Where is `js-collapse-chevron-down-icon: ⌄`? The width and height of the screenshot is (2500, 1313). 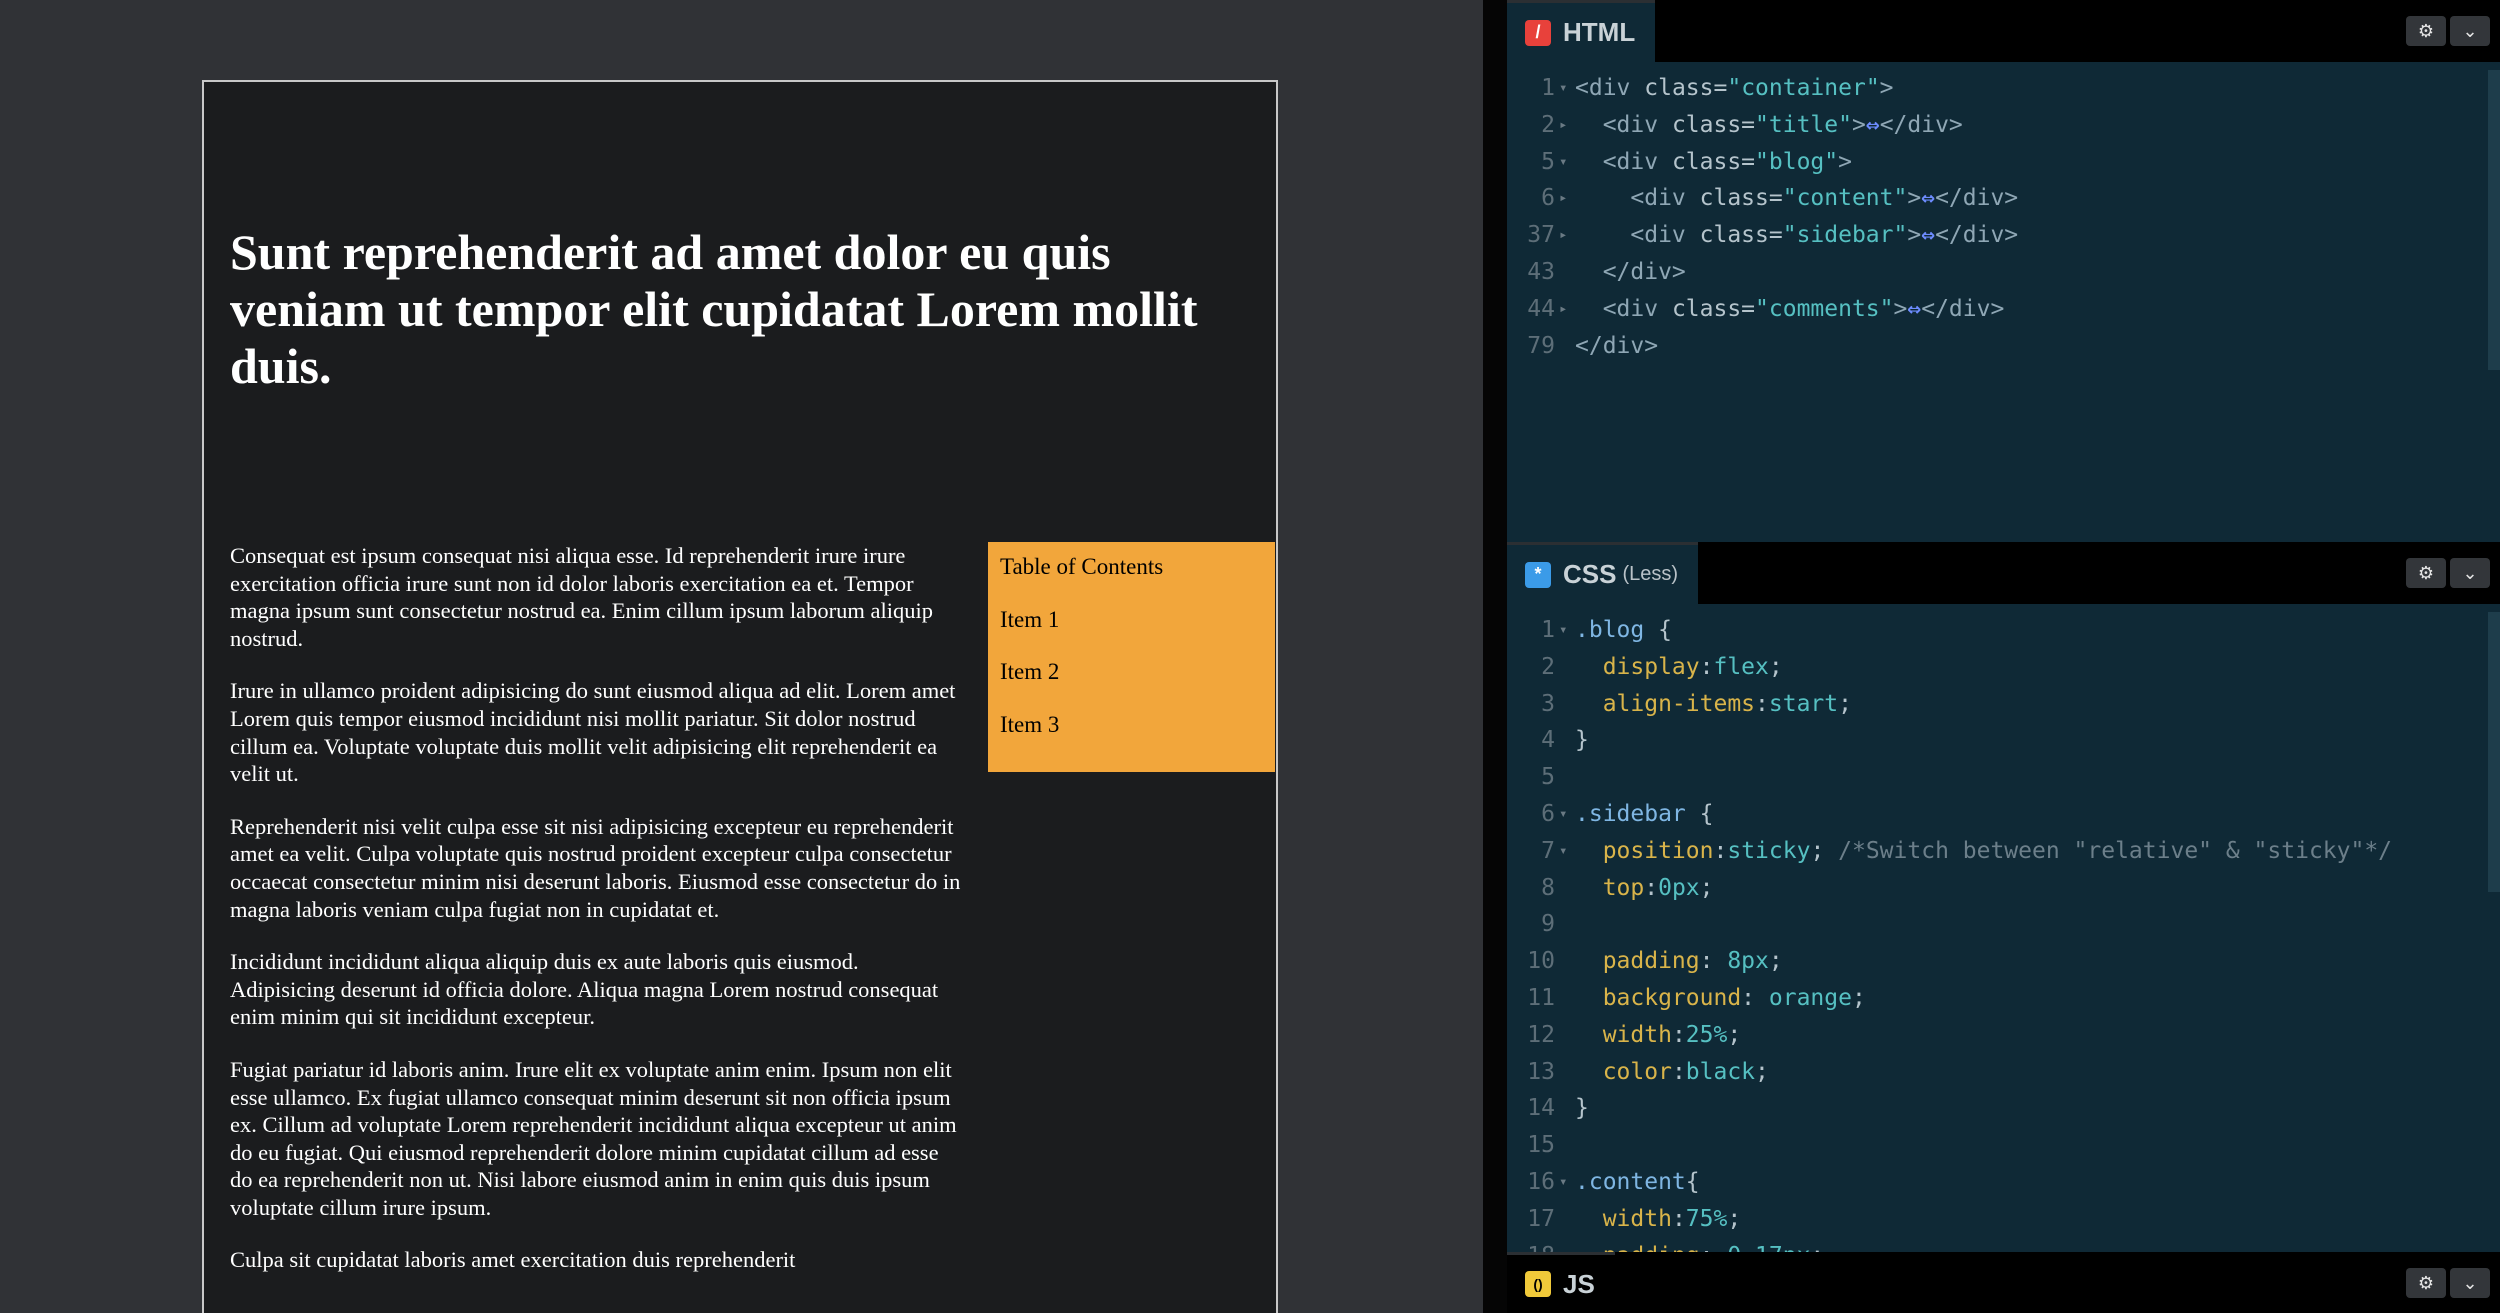
js-collapse-chevron-down-icon: ⌄ is located at coordinates (2470, 1283).